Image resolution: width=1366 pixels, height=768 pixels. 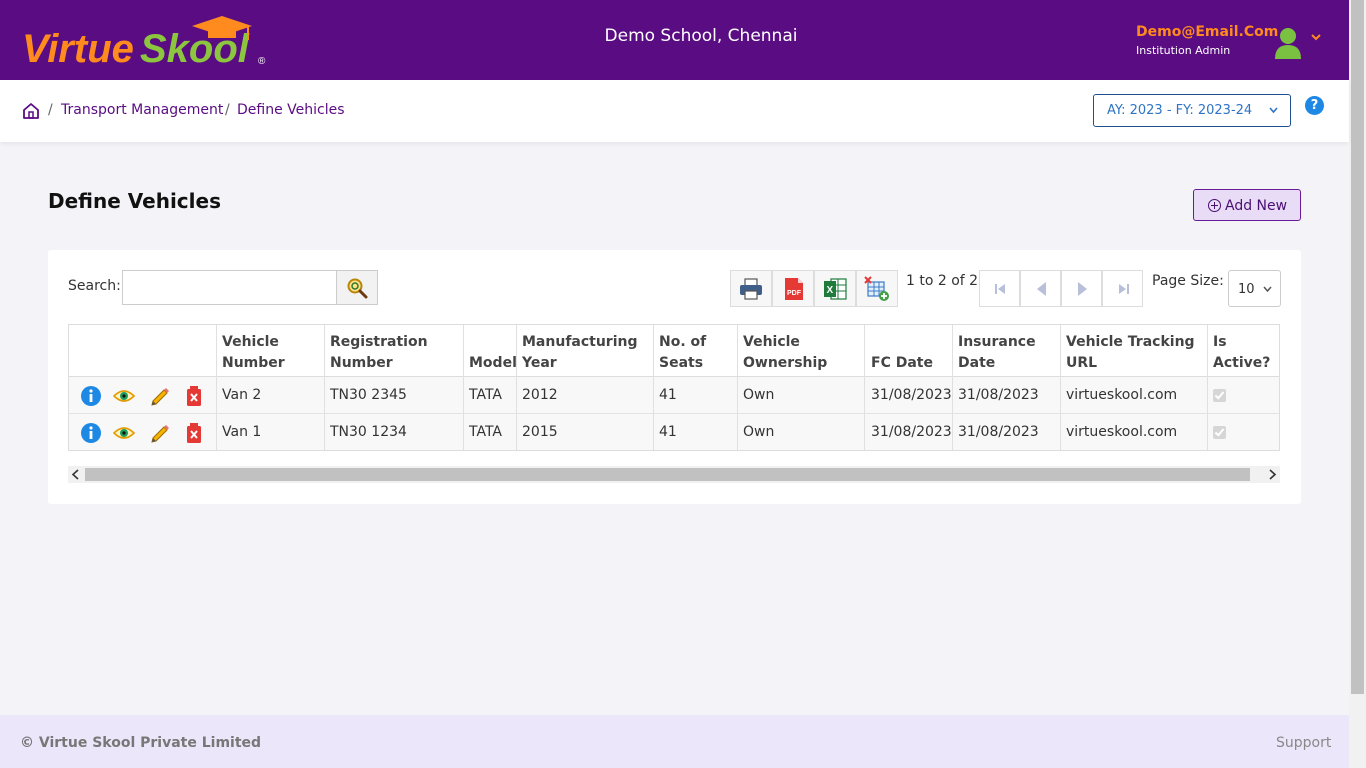 What do you see at coordinates (272, 353) in the screenshot?
I see `header-vehicle-number: Vehicle Number` at bounding box center [272, 353].